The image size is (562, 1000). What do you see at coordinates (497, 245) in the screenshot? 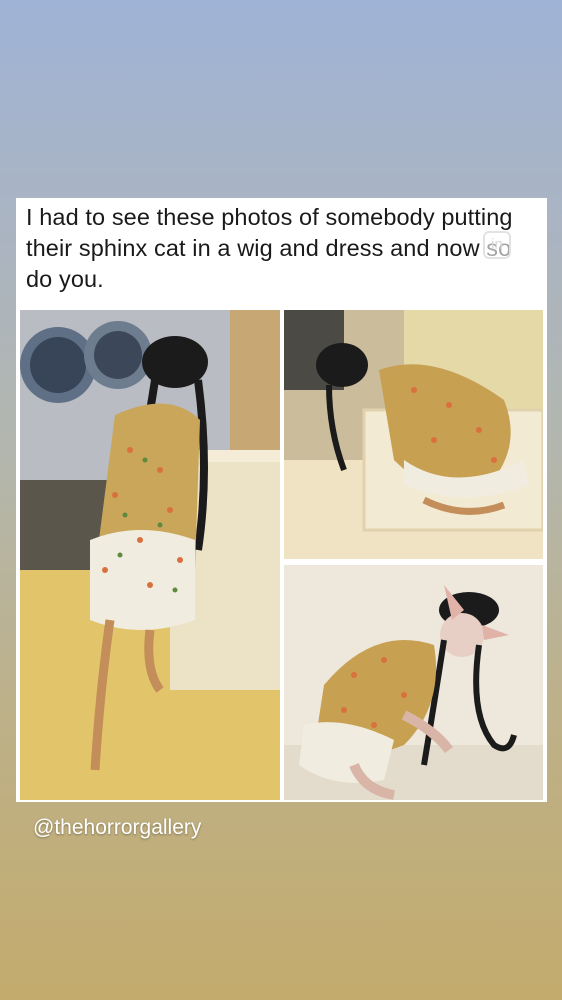
I see `instagram-logo-icon: in` at bounding box center [497, 245].